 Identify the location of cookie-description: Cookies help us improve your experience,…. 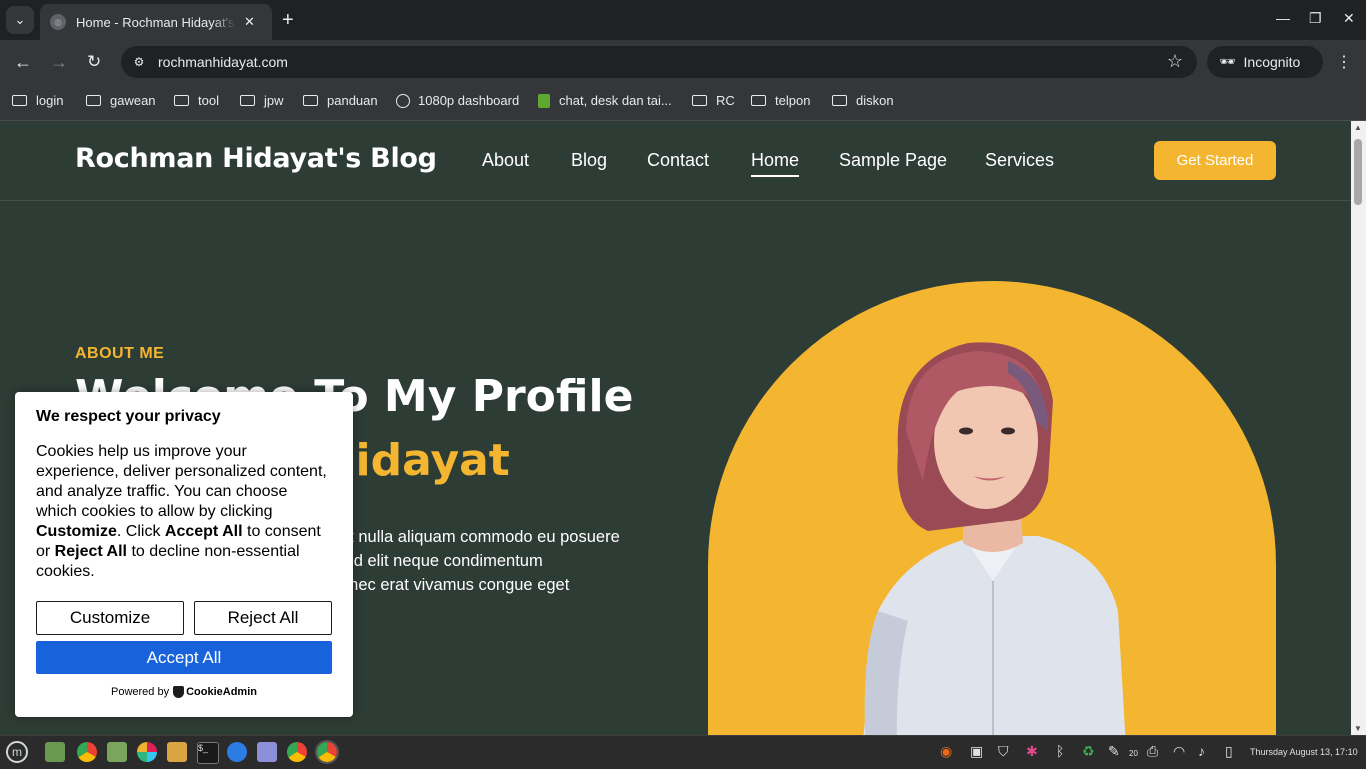
(181, 511).